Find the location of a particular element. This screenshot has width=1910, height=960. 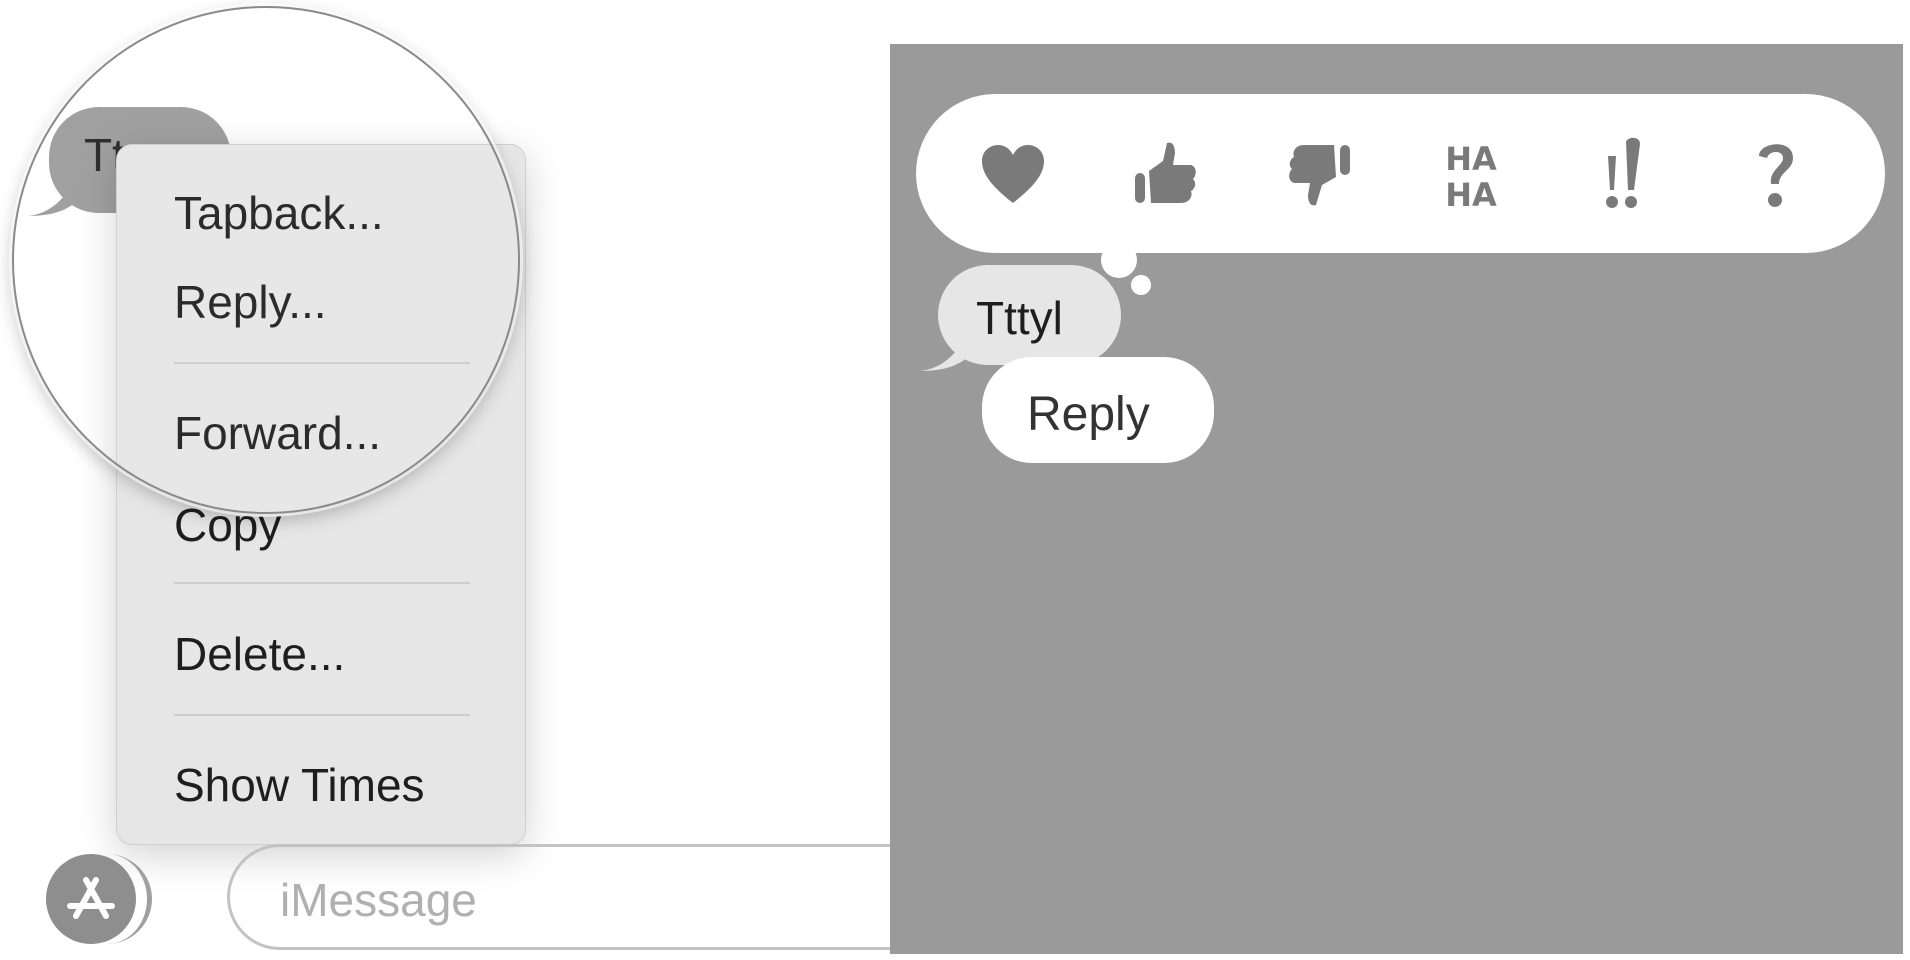

heart-icon is located at coordinates (1013, 174).